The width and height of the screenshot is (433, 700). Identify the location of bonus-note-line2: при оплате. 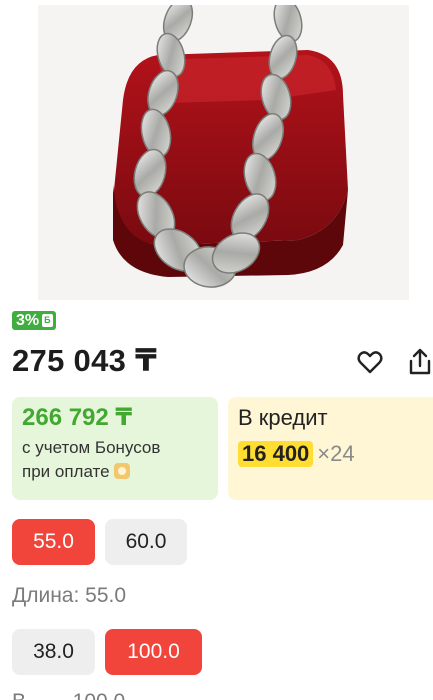
(66, 471).